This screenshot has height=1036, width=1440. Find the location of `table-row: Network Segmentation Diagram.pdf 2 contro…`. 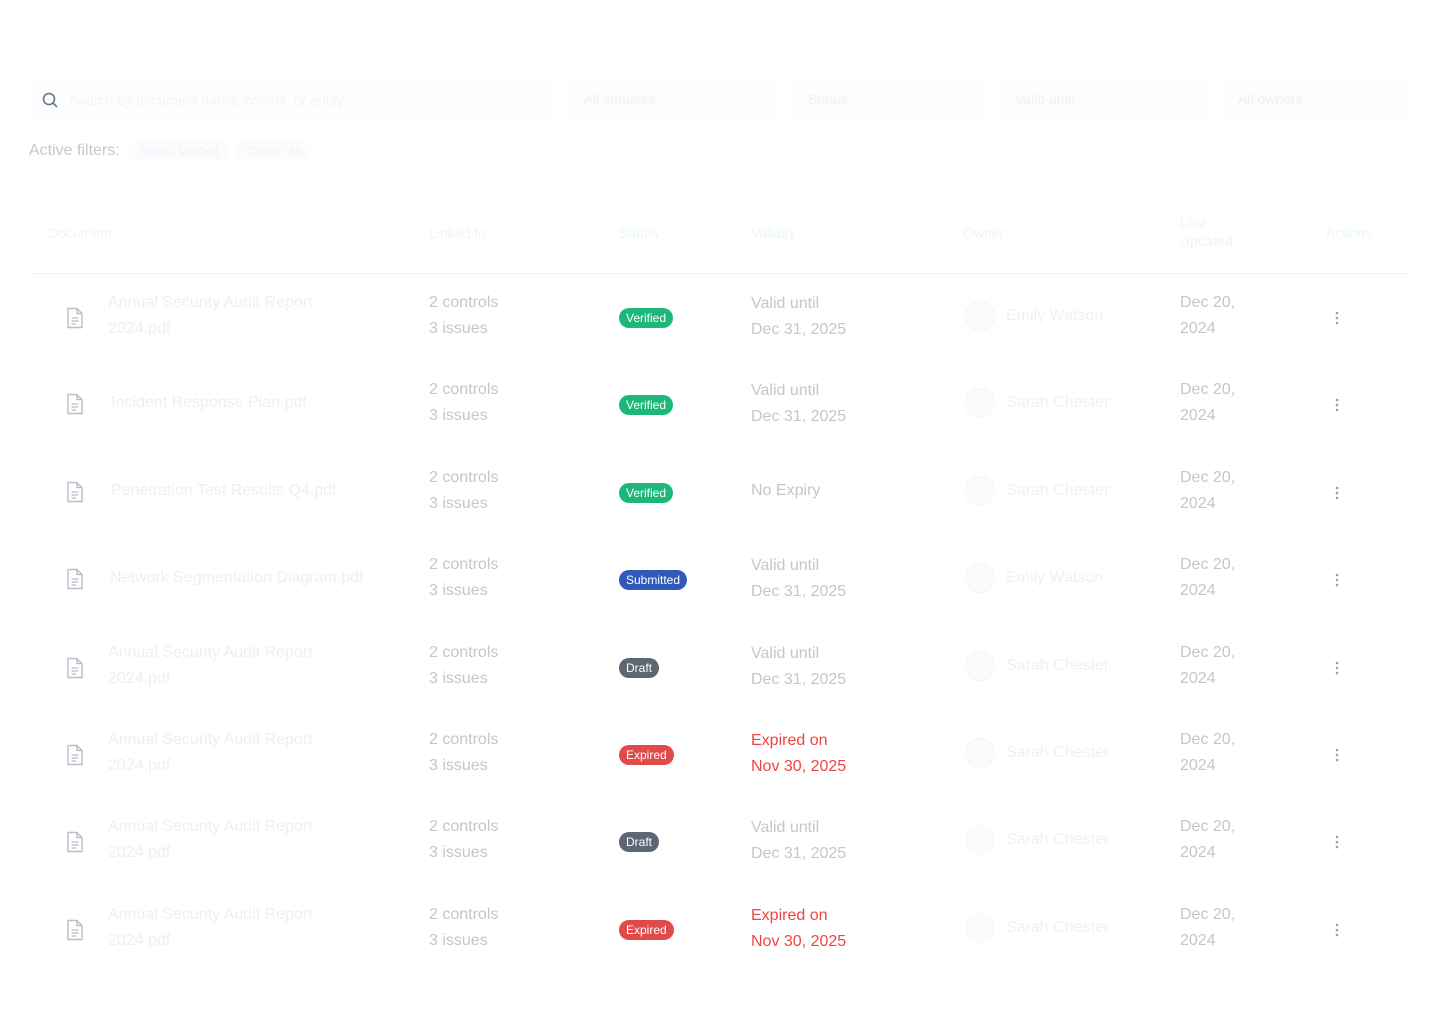

table-row: Network Segmentation Diagram.pdf 2 contro… is located at coordinates (720, 579).